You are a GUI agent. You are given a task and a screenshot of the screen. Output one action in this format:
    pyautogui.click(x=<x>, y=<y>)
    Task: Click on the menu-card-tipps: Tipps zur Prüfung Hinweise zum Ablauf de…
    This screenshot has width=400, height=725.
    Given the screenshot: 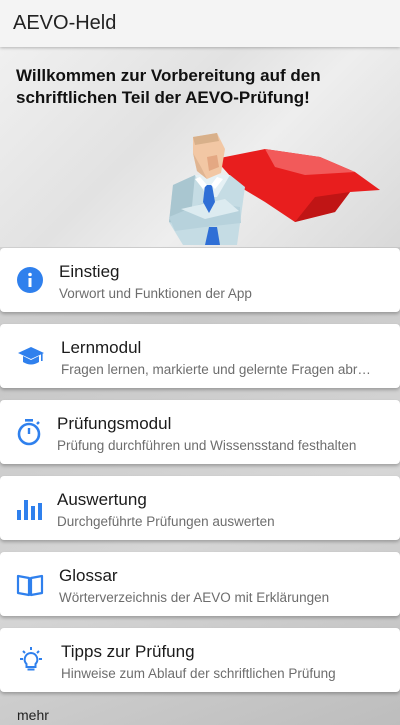 What is the action you would take?
    pyautogui.click(x=200, y=660)
    